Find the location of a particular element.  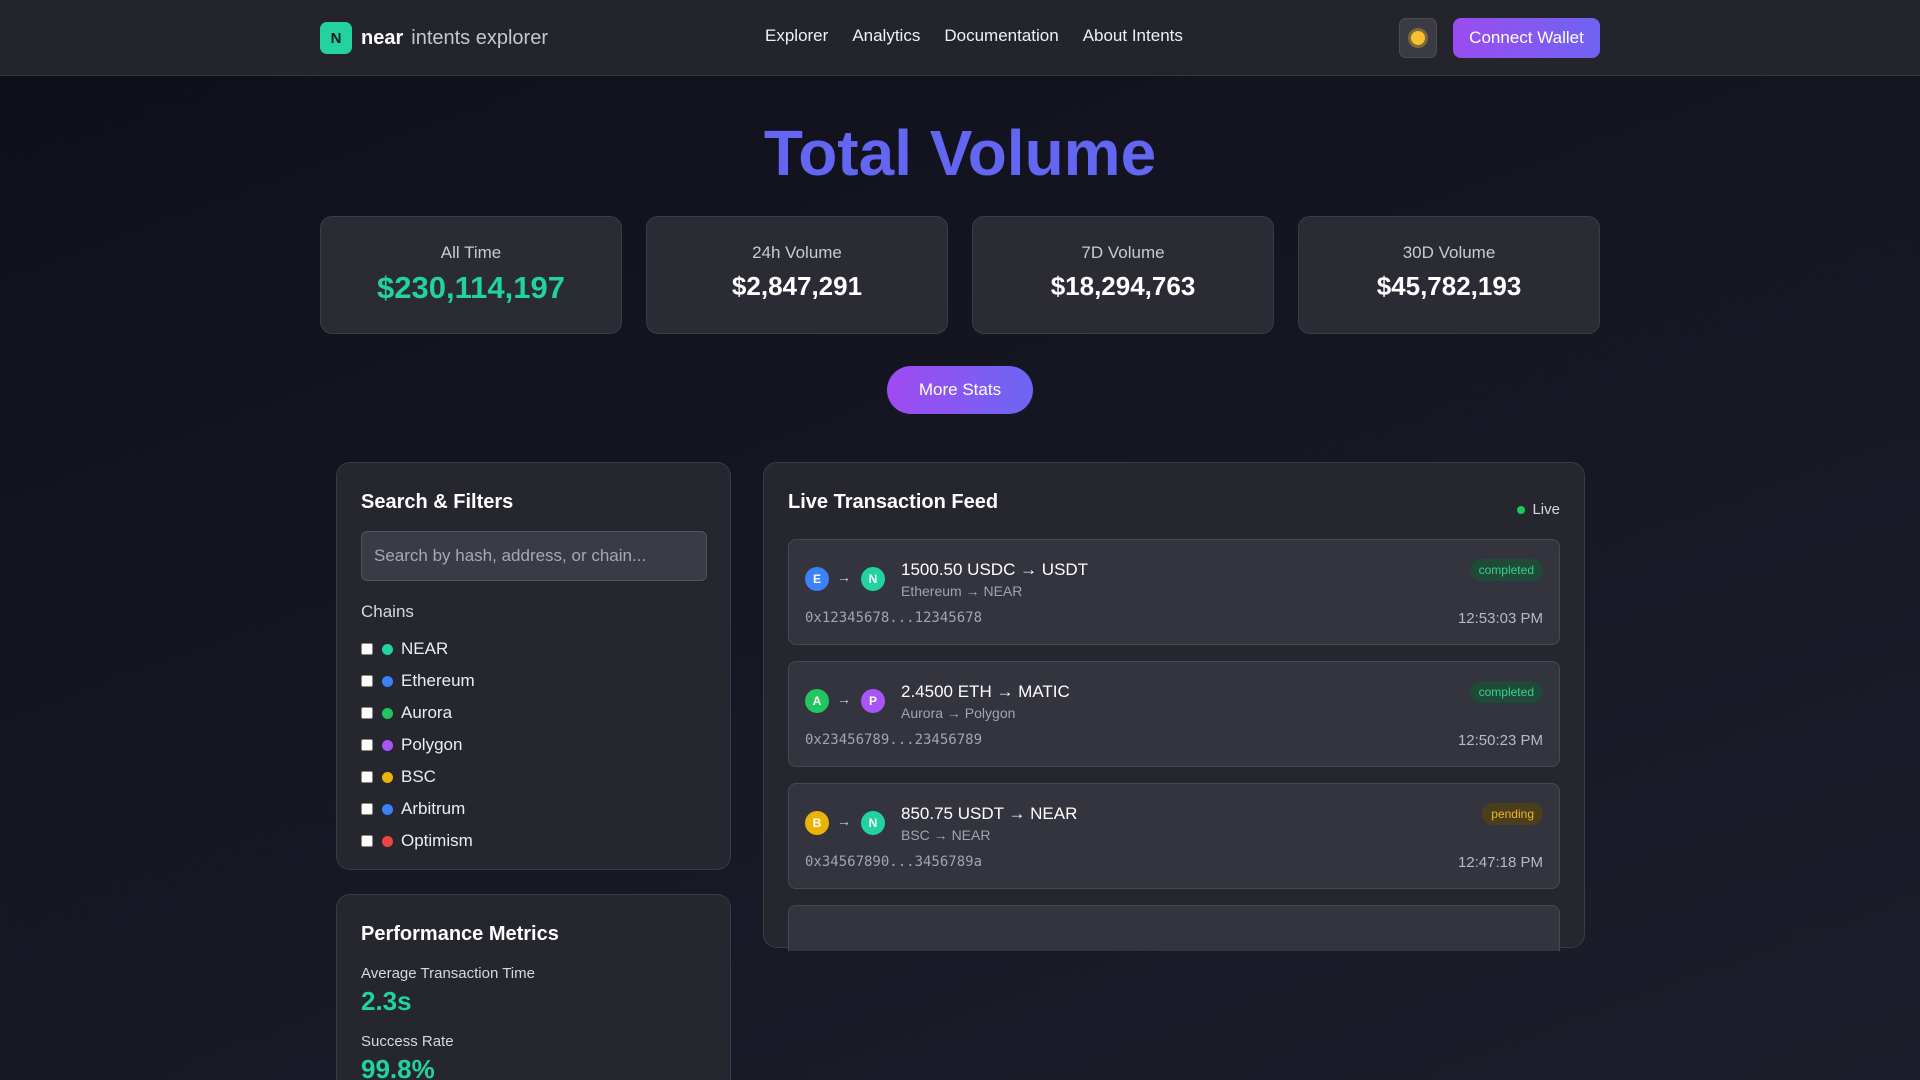

panel-title: Live Transaction Feed is located at coordinates (893, 502).